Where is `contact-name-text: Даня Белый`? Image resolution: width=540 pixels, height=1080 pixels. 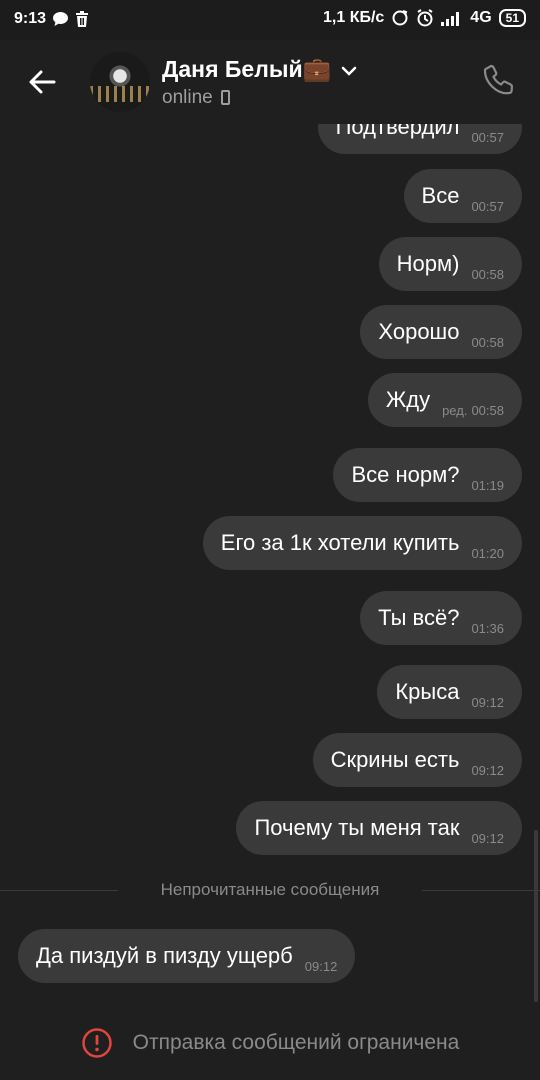 contact-name-text: Даня Белый is located at coordinates (232, 69).